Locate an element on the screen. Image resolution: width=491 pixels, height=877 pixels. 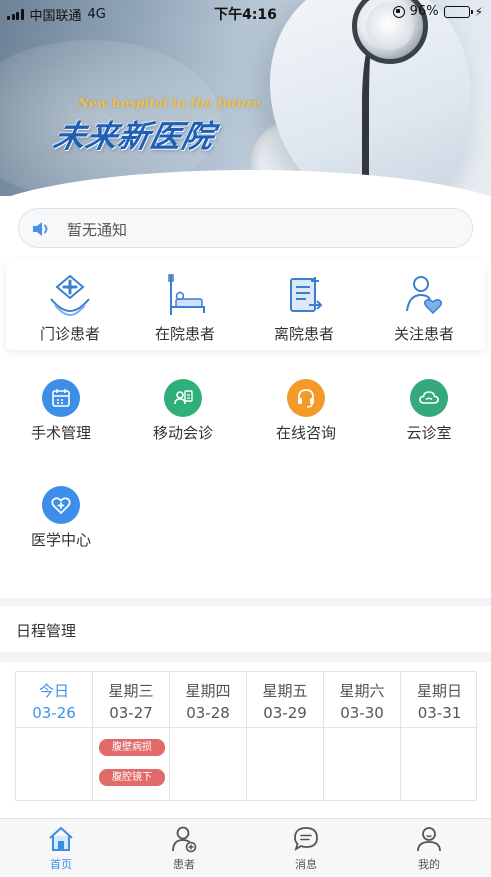
day-weekday: 星期日 is located at coordinates (439, 691).